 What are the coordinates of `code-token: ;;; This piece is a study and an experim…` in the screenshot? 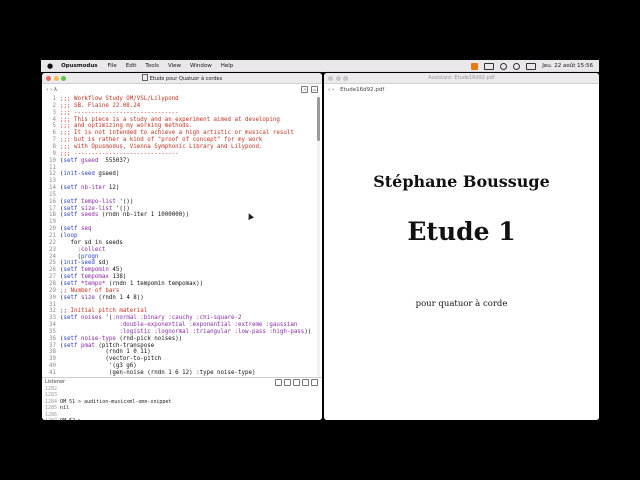 It's located at (170, 119).